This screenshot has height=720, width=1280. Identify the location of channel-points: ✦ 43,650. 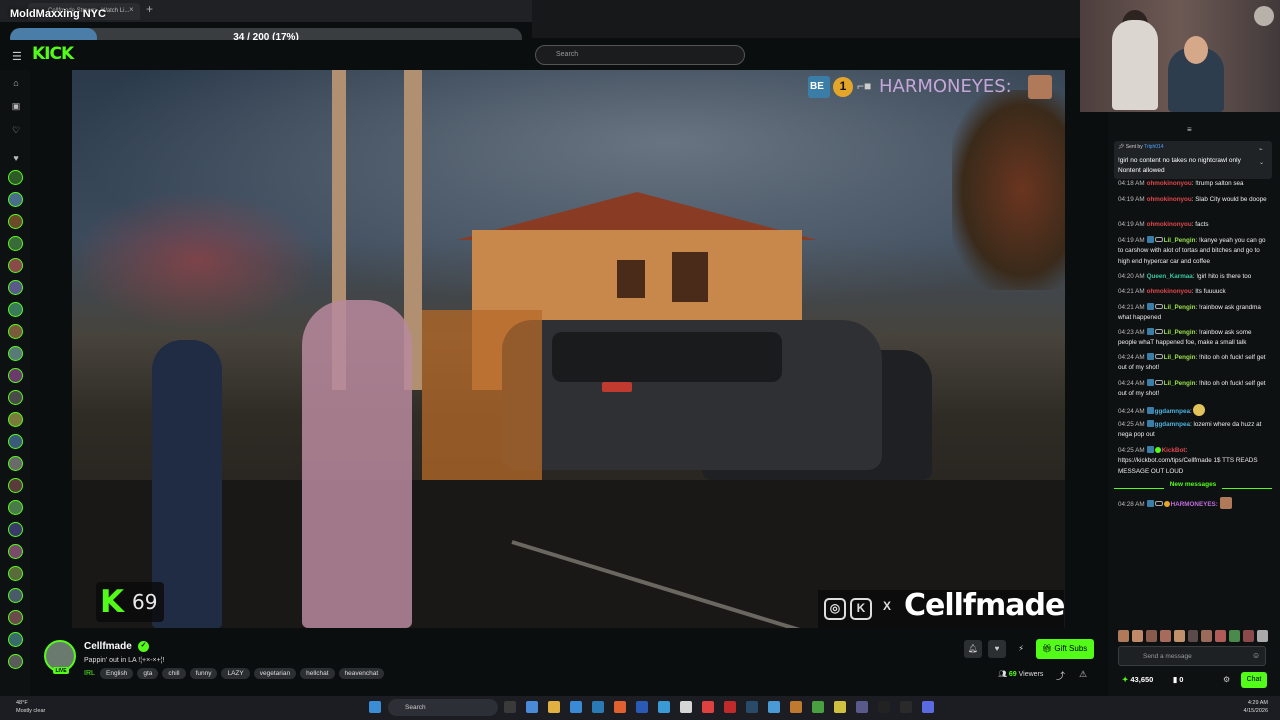
(1137, 679).